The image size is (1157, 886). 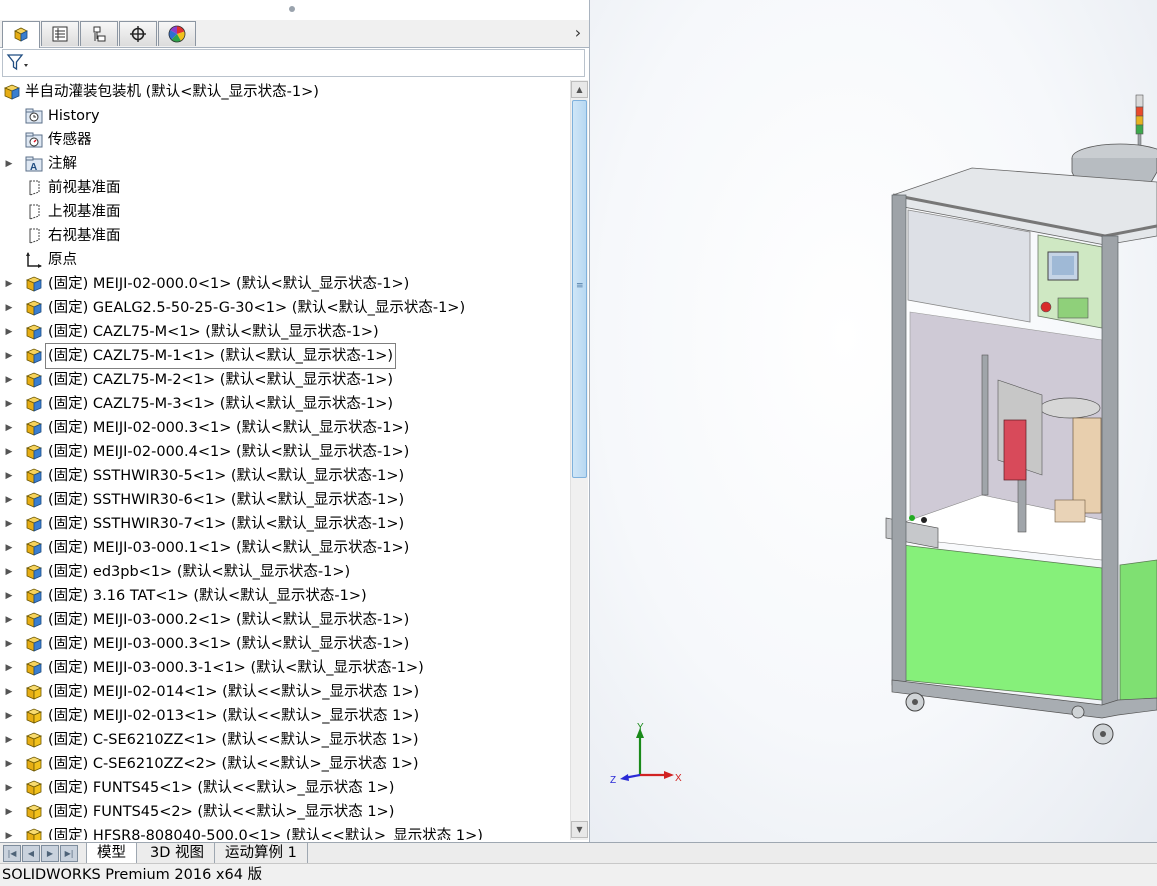 I want to click on tree-item: ▶ (固定) MEIJI-03-000.3<1> (默认<默认_显示状态-1>), so click(x=284, y=644).